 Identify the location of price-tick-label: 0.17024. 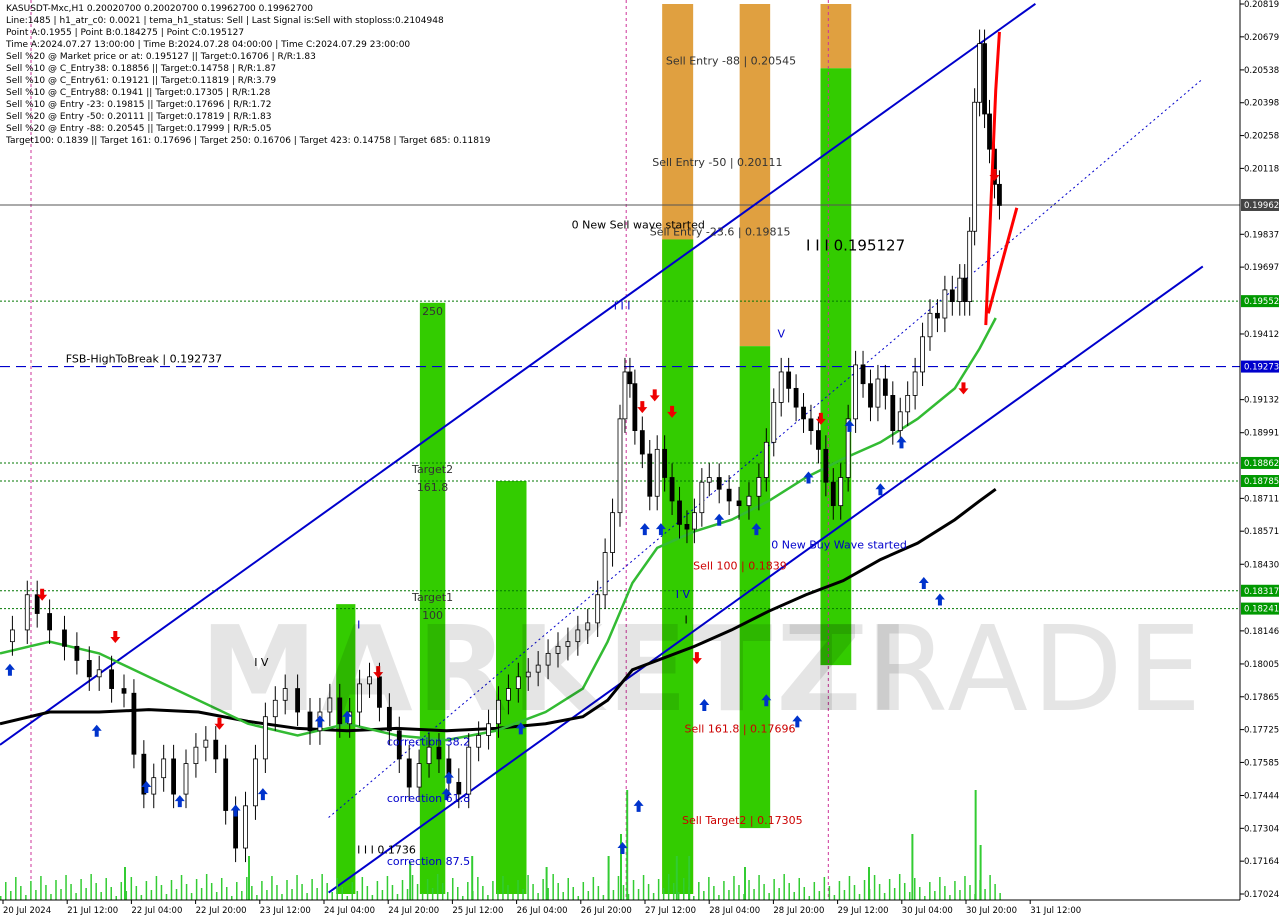
(1261, 895).